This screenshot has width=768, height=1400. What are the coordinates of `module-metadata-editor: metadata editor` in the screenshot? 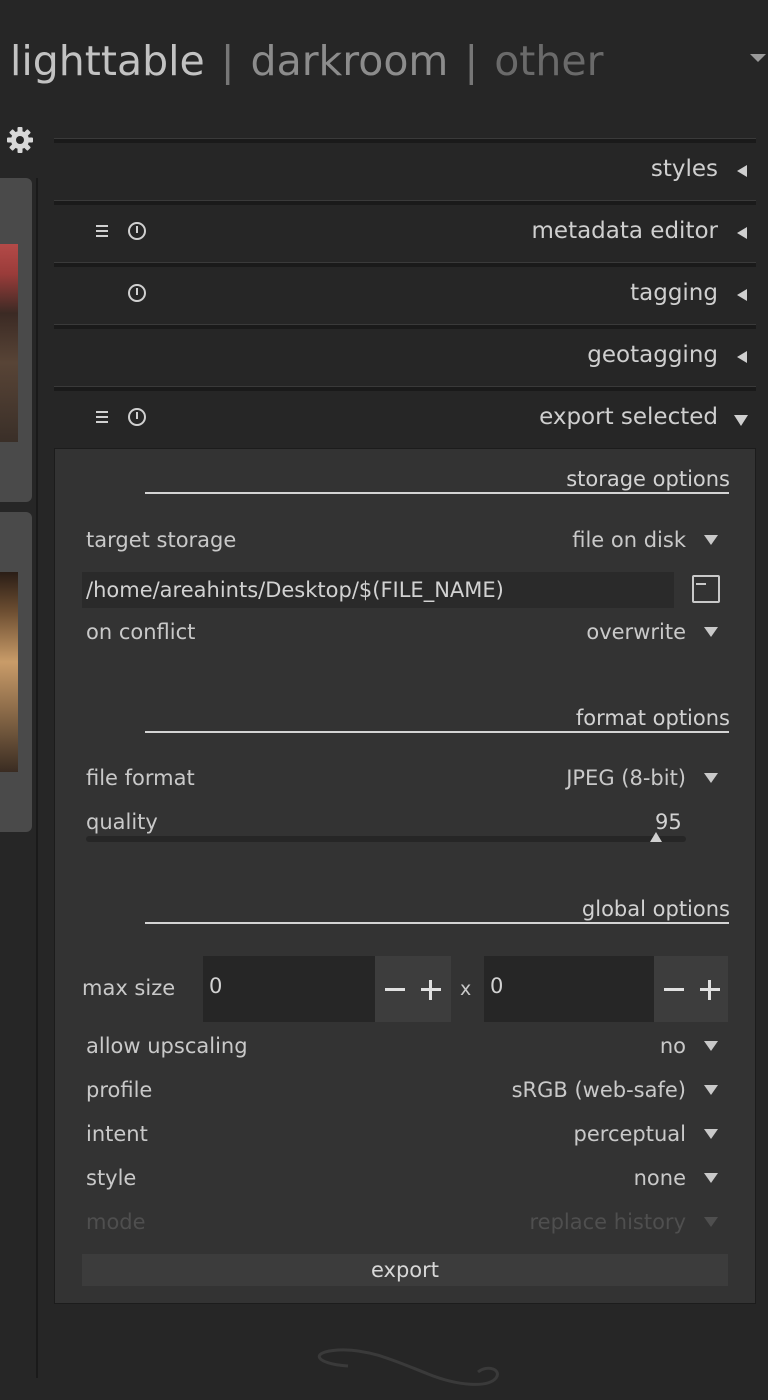 It's located at (405, 230).